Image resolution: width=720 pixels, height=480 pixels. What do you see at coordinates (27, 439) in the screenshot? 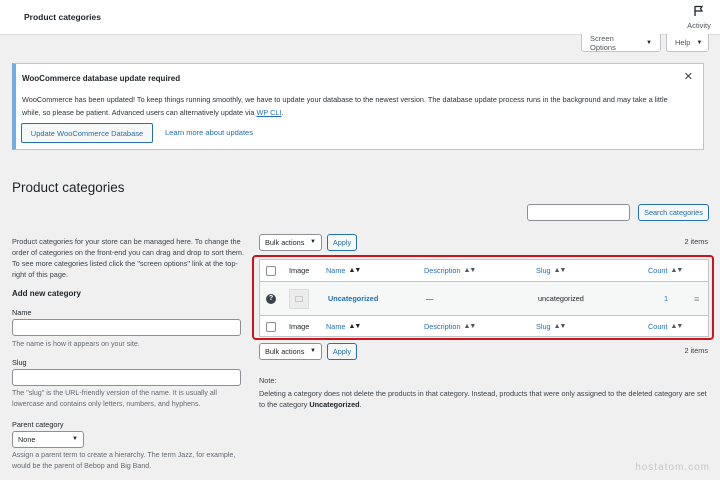
I see `parent-category-value: None` at bounding box center [27, 439].